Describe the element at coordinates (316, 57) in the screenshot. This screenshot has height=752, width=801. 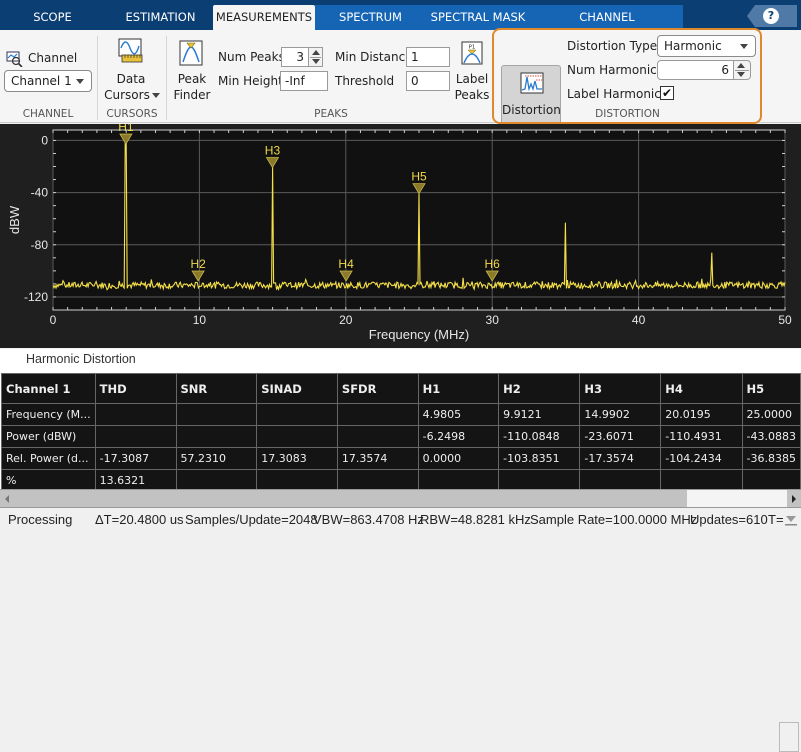
I see `num-peaks-stepper` at that location.